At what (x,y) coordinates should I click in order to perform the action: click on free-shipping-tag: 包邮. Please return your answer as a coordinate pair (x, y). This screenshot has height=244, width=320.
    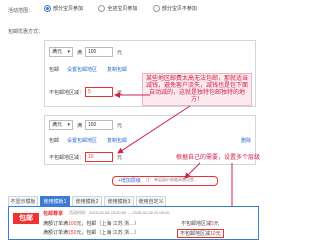
    Looking at the image, I should click on (26, 218).